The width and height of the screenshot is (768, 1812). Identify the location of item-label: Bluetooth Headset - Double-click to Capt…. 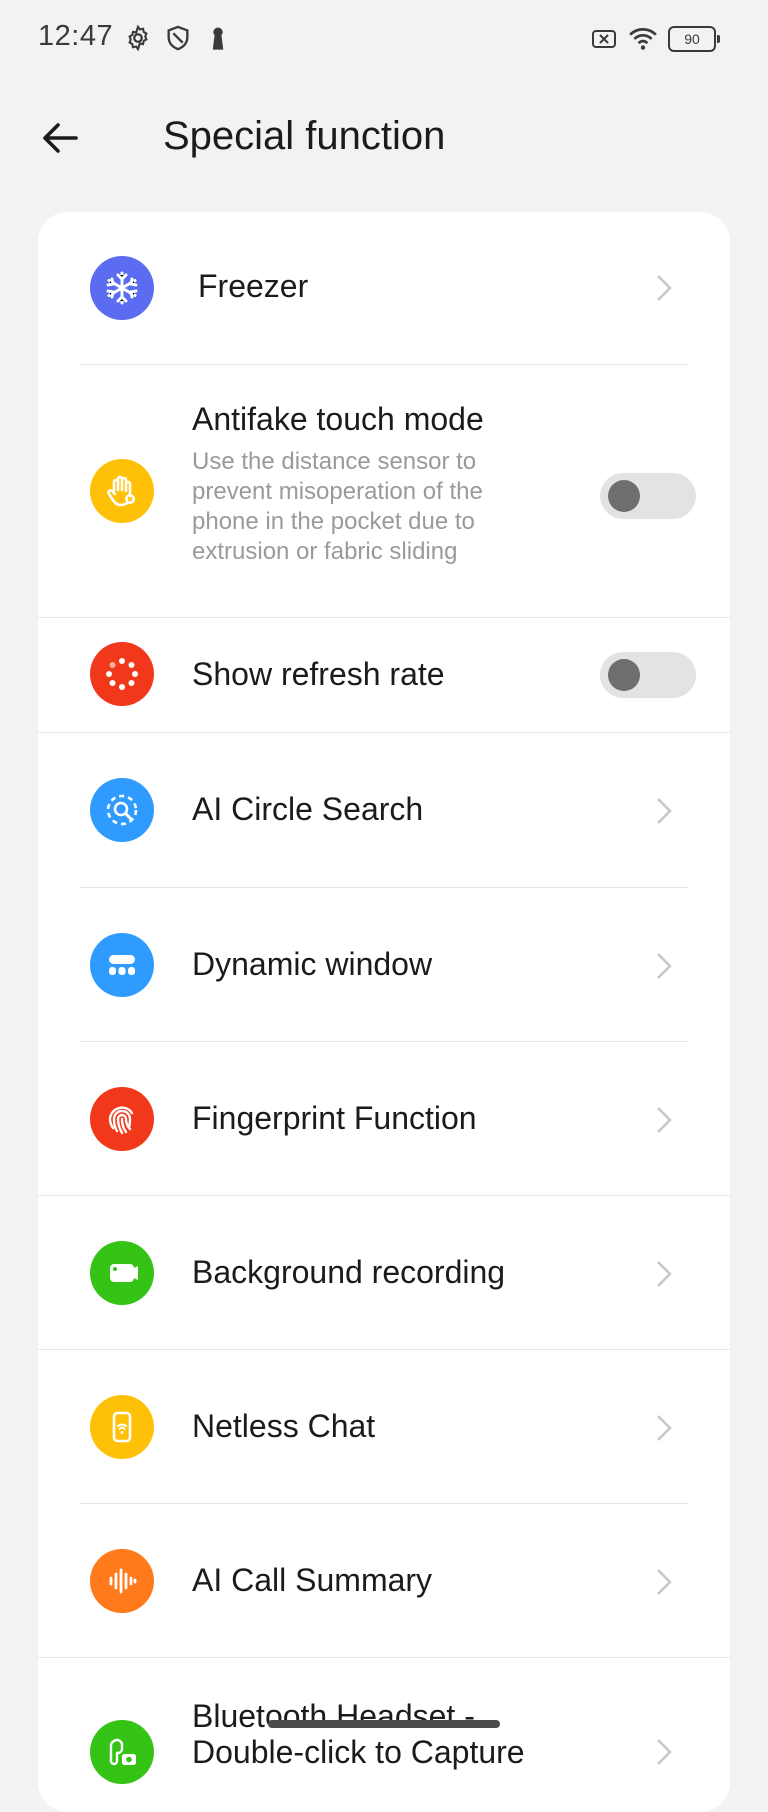
(358, 1734).